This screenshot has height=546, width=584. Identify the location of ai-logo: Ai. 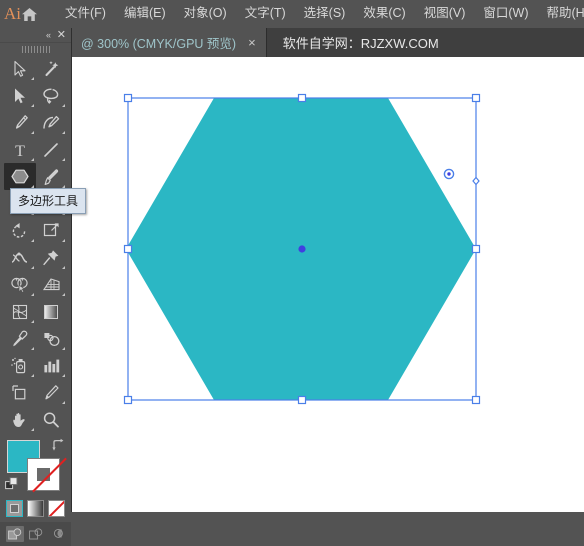
(10, 14).